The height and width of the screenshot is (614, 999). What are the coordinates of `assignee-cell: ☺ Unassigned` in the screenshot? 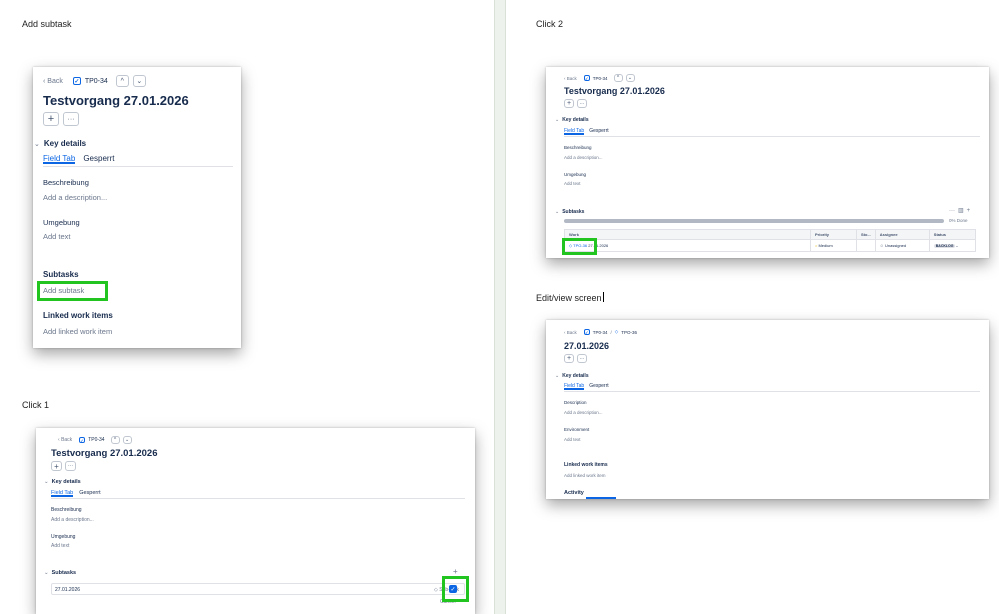 It's located at (902, 245).